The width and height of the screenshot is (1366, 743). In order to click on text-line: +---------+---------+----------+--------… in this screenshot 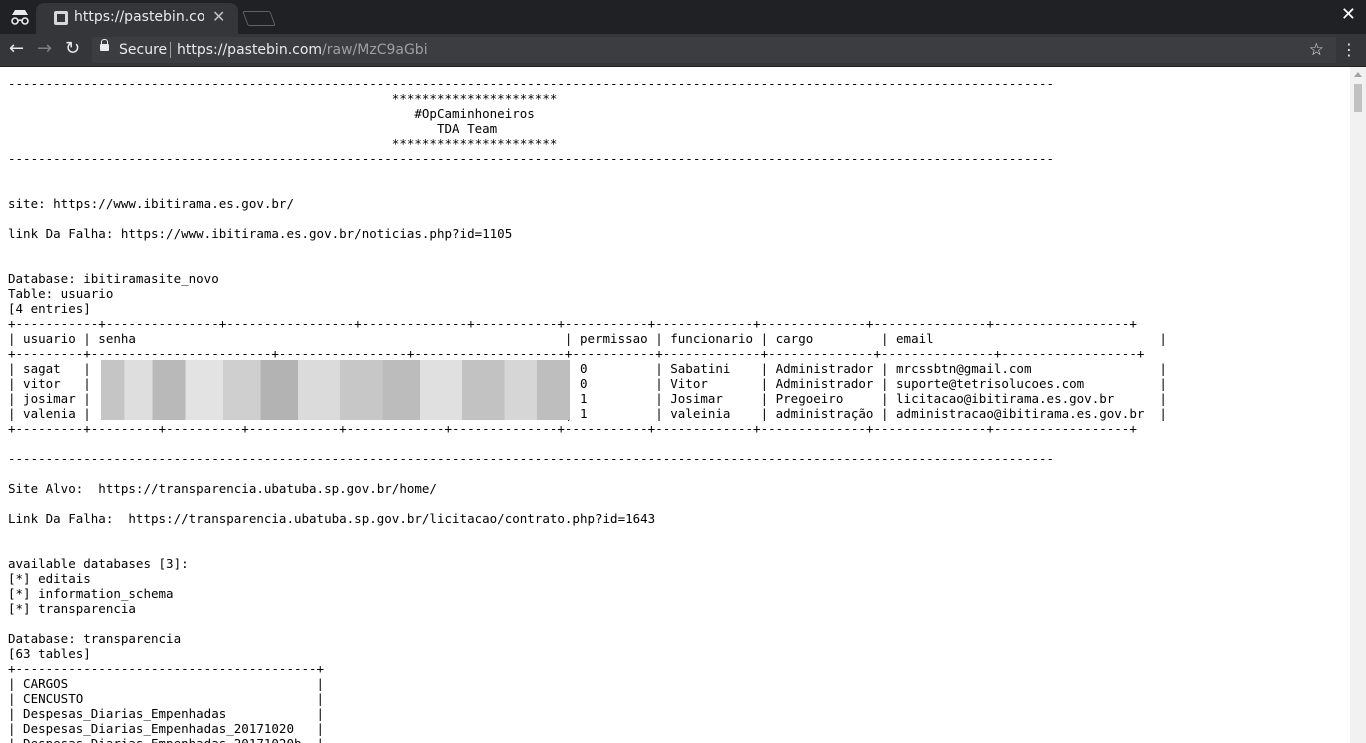, I will do `click(572, 428)`.